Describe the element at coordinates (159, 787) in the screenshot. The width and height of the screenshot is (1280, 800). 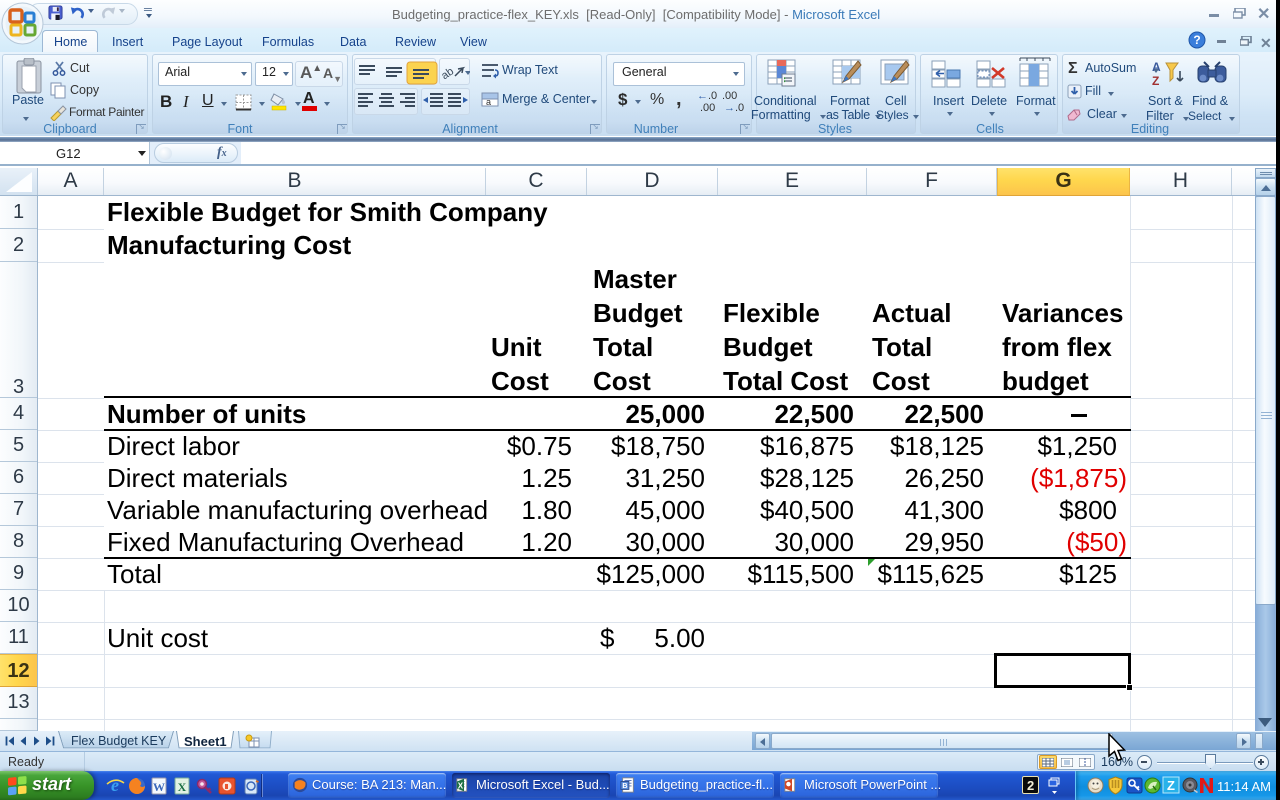
I see `svg-text: W` at that location.